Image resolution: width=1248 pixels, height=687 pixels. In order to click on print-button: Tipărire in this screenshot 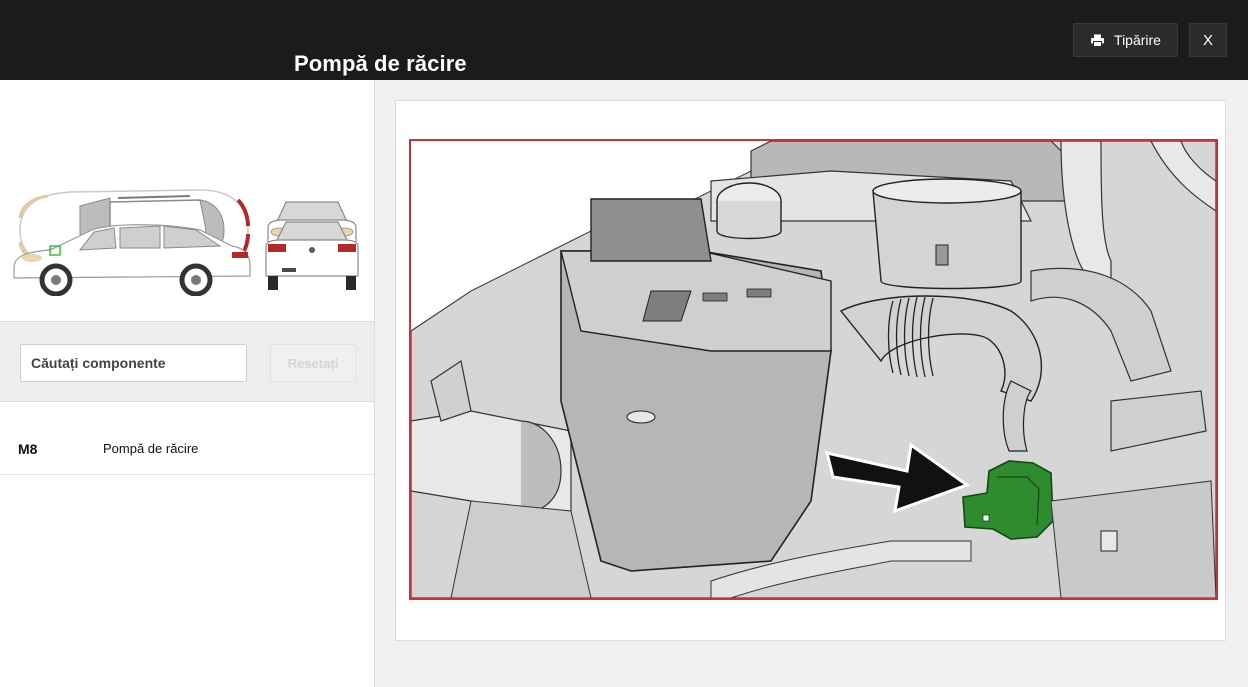, I will do `click(1125, 40)`.